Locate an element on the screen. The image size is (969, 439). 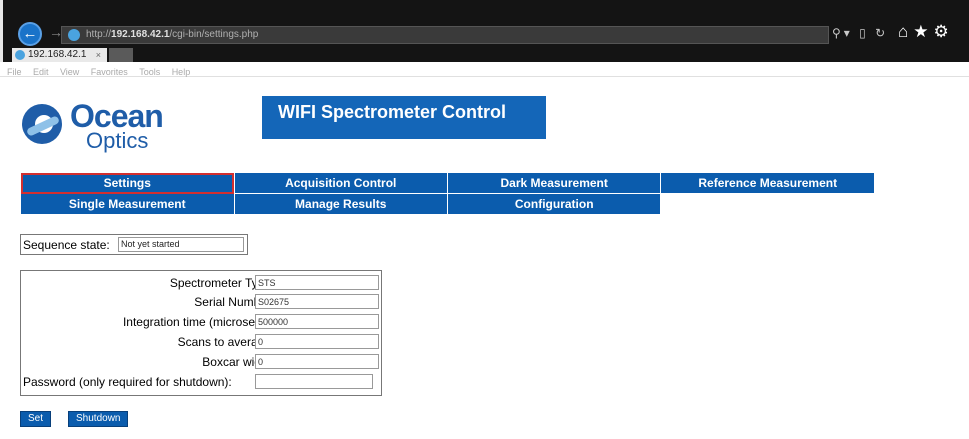
nav-empty-cell is located at coordinates (767, 204).